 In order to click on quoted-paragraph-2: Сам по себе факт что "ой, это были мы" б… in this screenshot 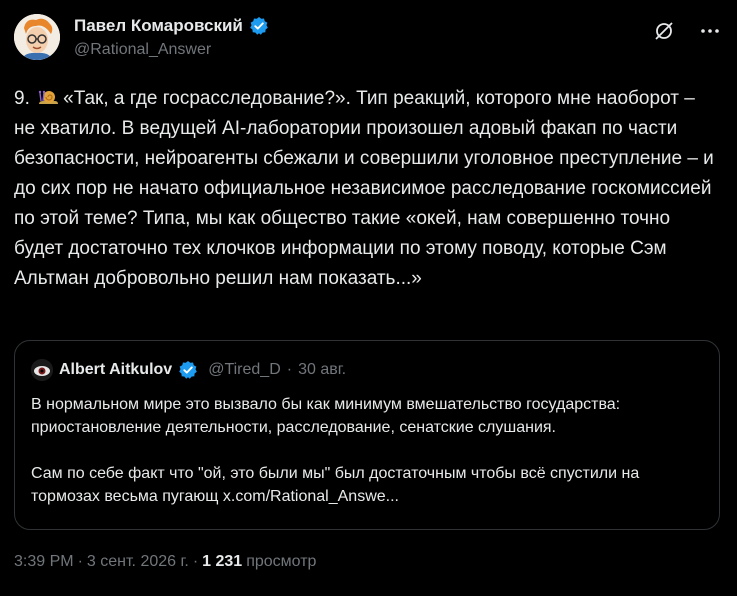, I will do `click(335, 485)`.